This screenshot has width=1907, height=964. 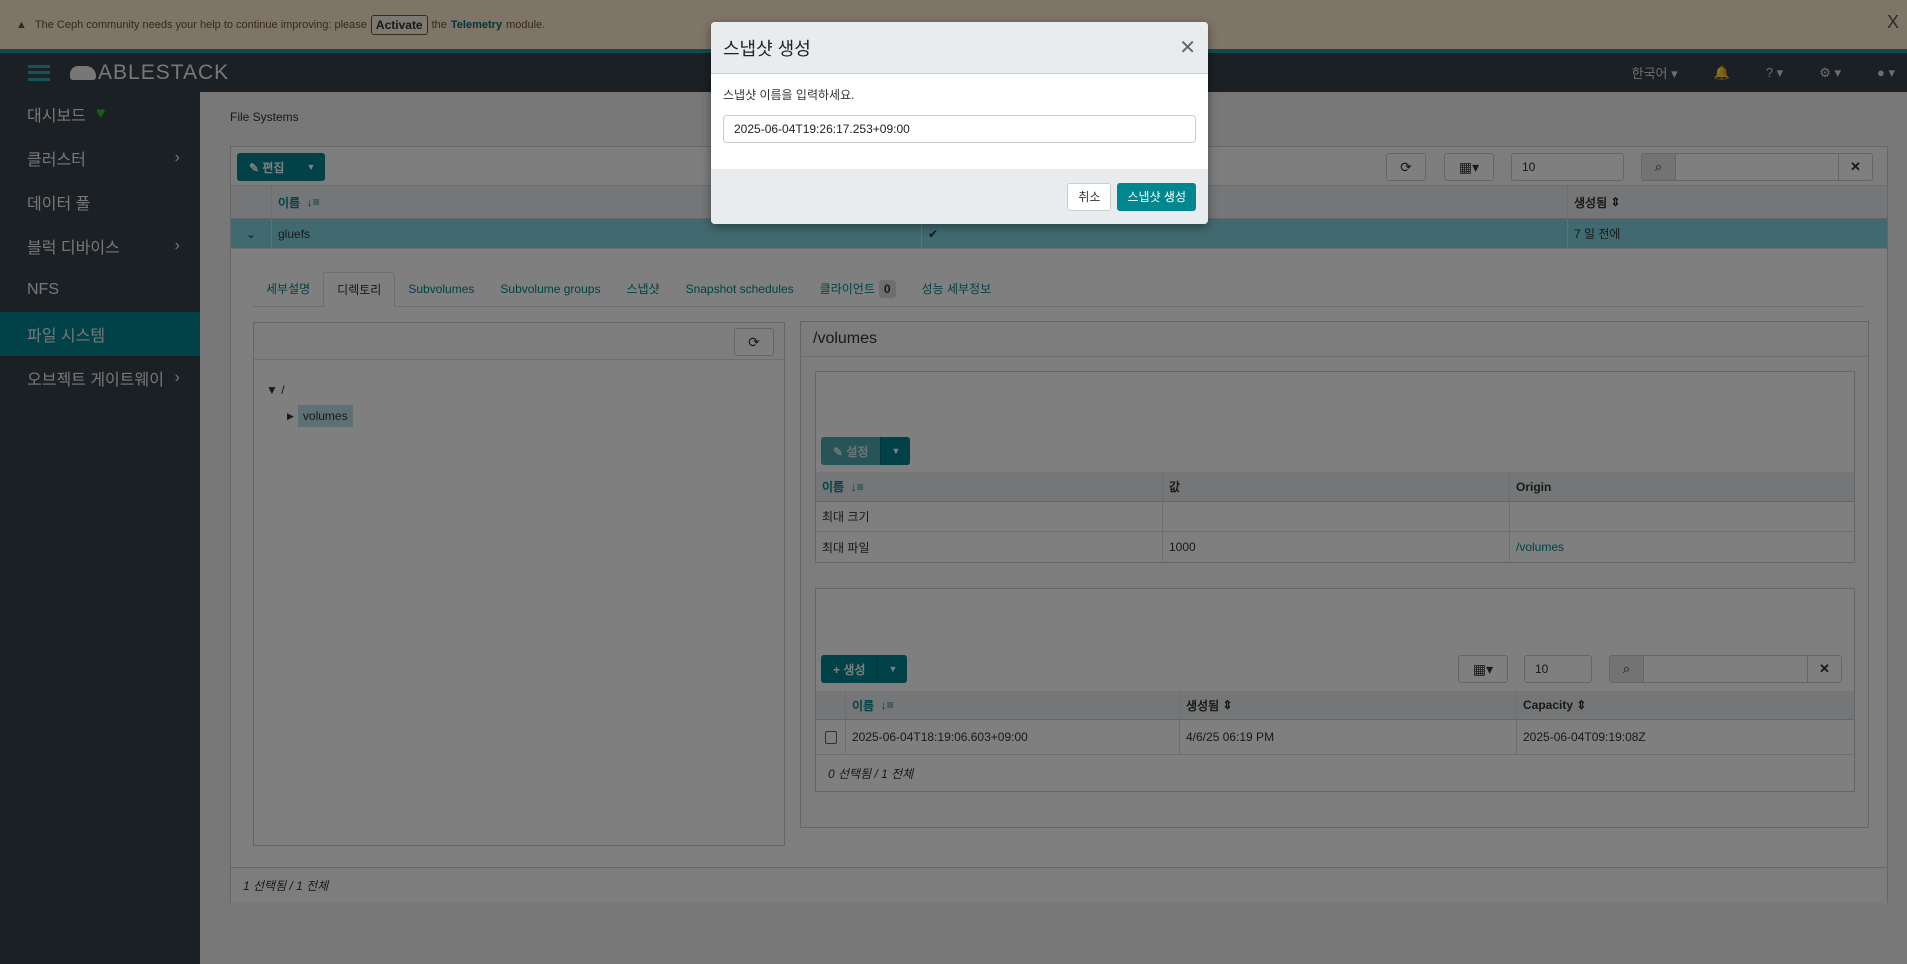 What do you see at coordinates (1089, 196) in the screenshot?
I see `cancel-button: 취소` at bounding box center [1089, 196].